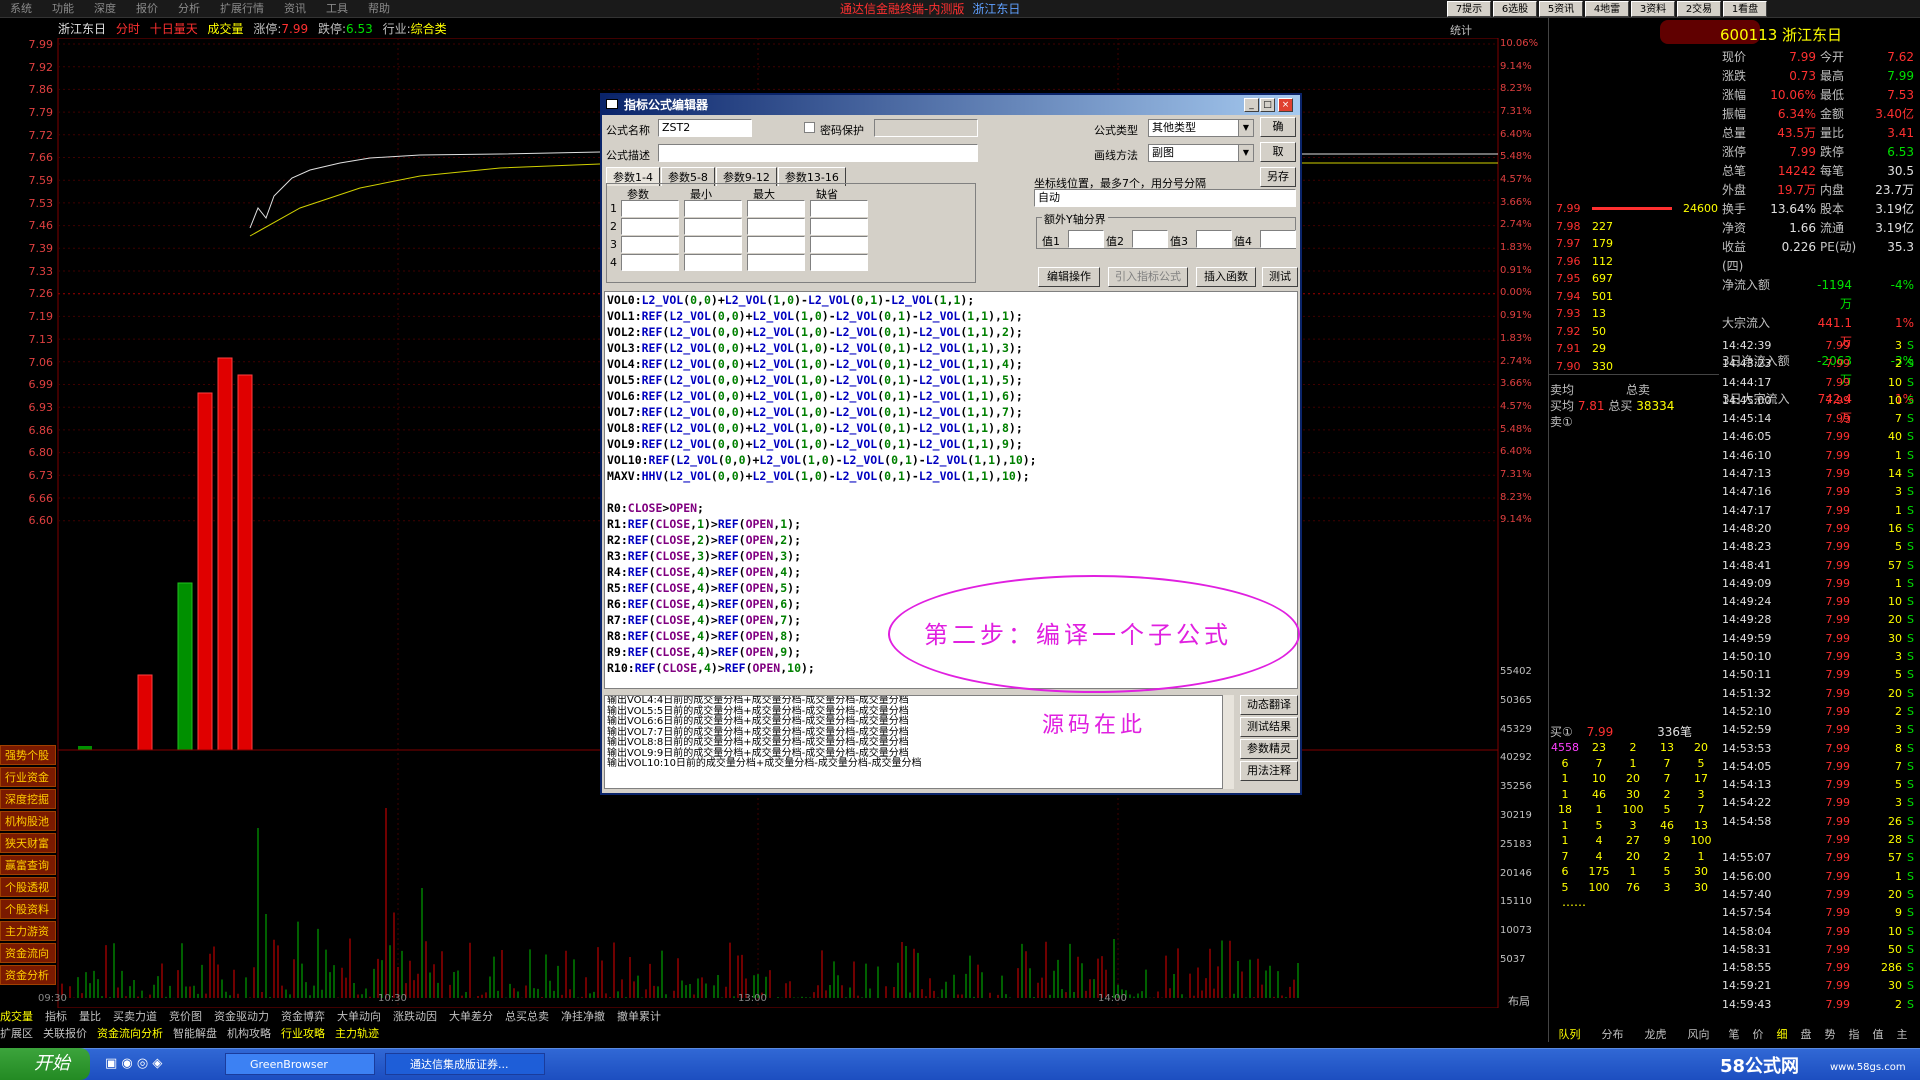  I want to click on tick-row: 14:46:10 7.99 1 S, so click(1820, 456).